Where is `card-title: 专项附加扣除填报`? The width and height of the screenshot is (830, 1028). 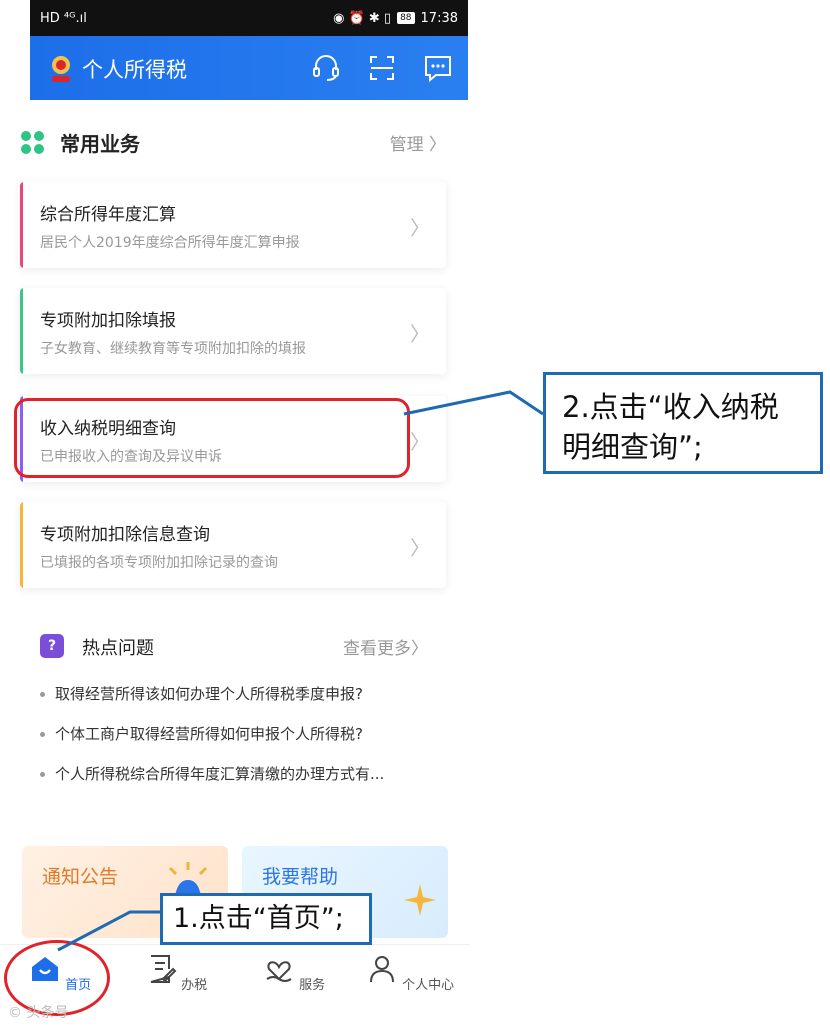
card-title: 专项附加扣除填报 is located at coordinates (108, 321).